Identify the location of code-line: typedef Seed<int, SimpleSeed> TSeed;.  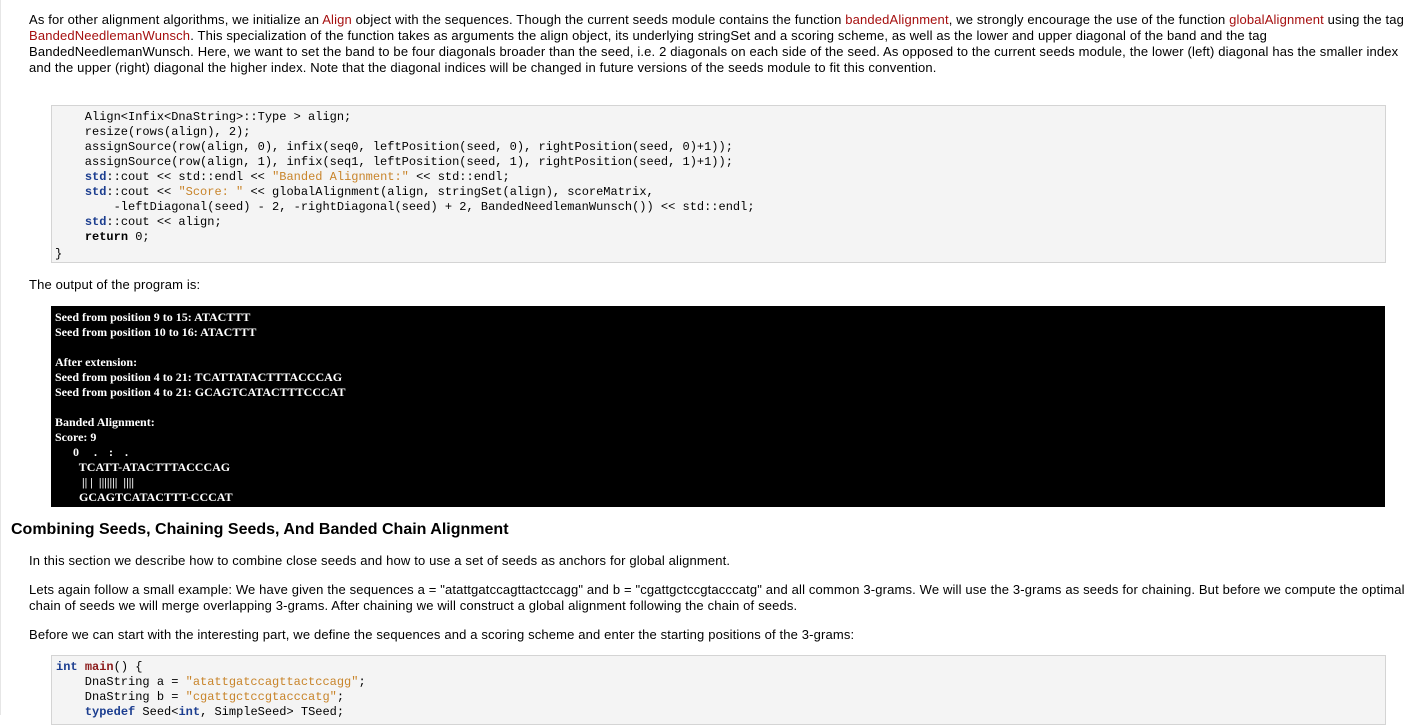
(214, 712).